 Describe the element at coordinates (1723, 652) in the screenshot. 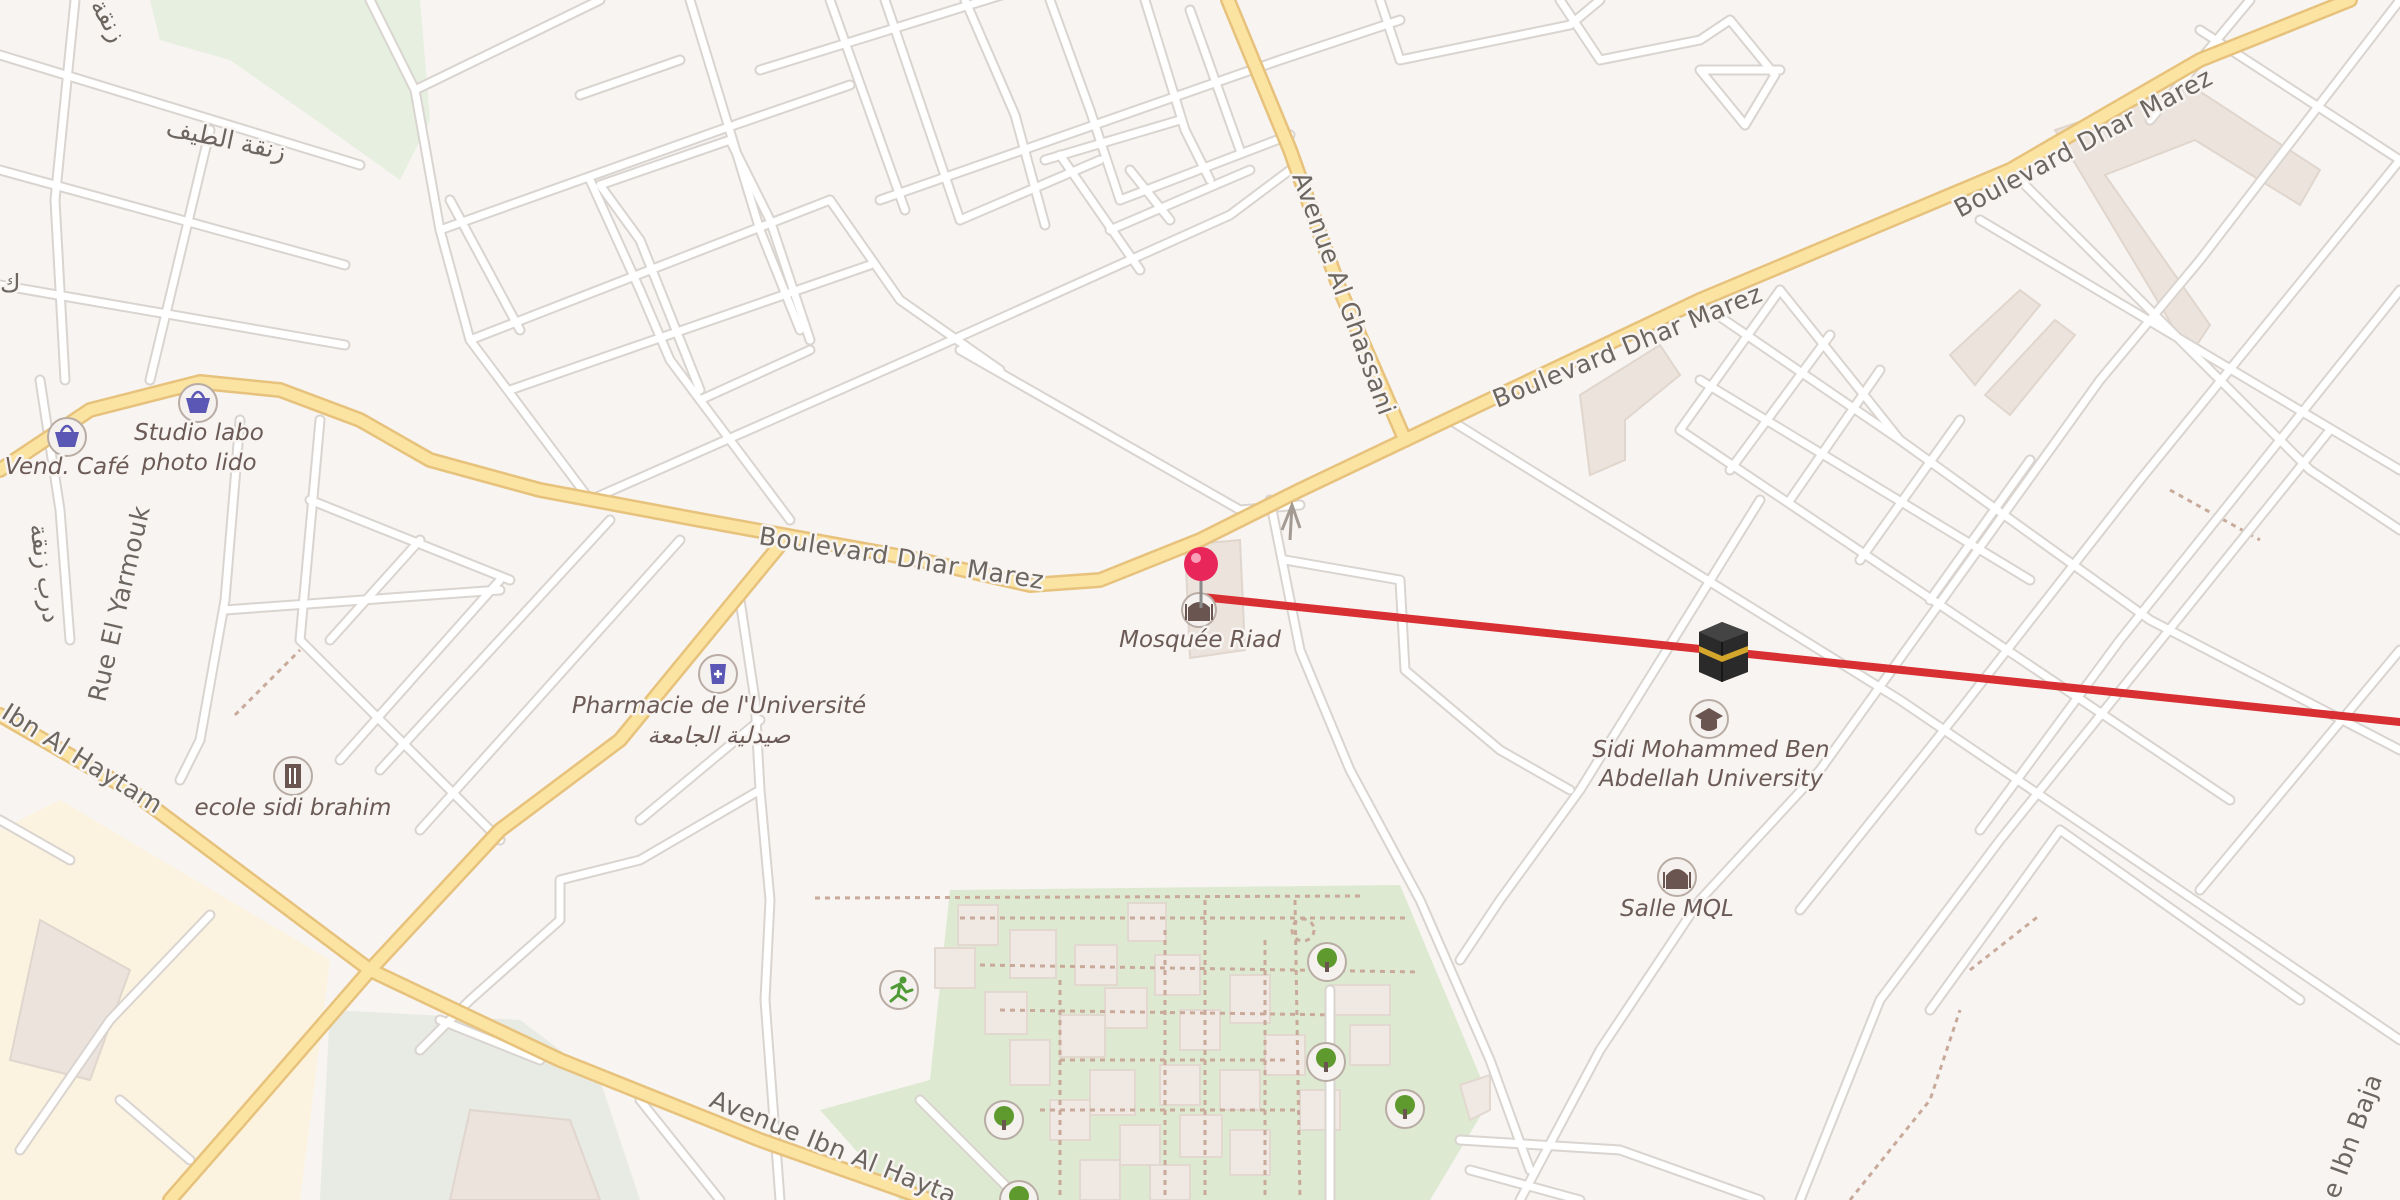

I see `kaaba-icon` at that location.